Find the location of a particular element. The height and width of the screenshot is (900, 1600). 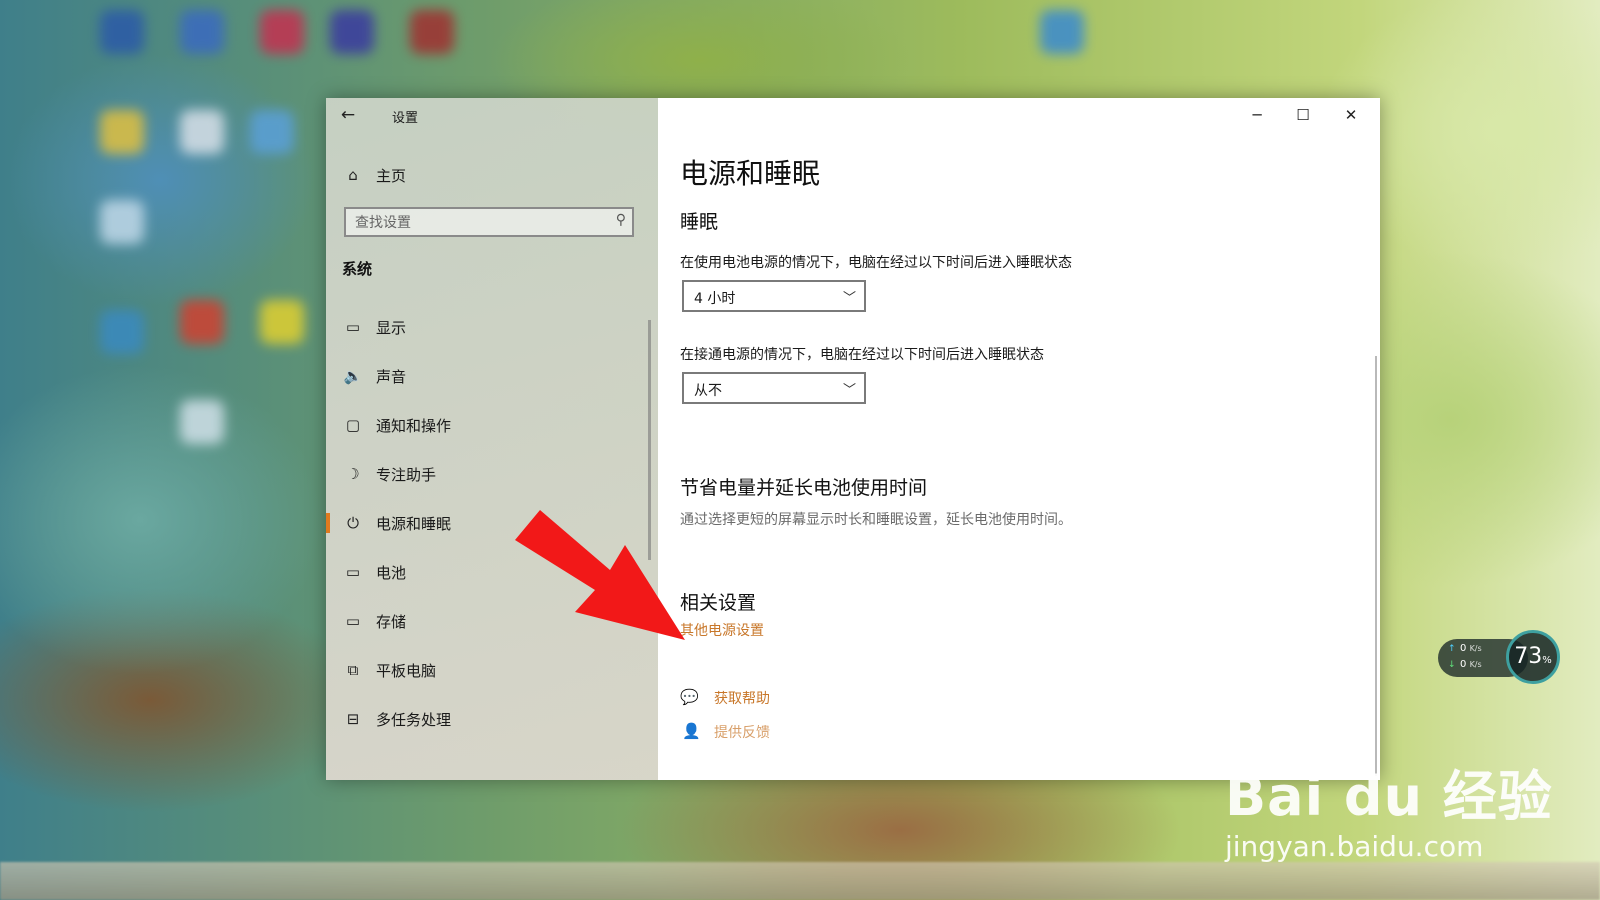

sidebar-item-battery: ▭ 电池 is located at coordinates (374, 572).